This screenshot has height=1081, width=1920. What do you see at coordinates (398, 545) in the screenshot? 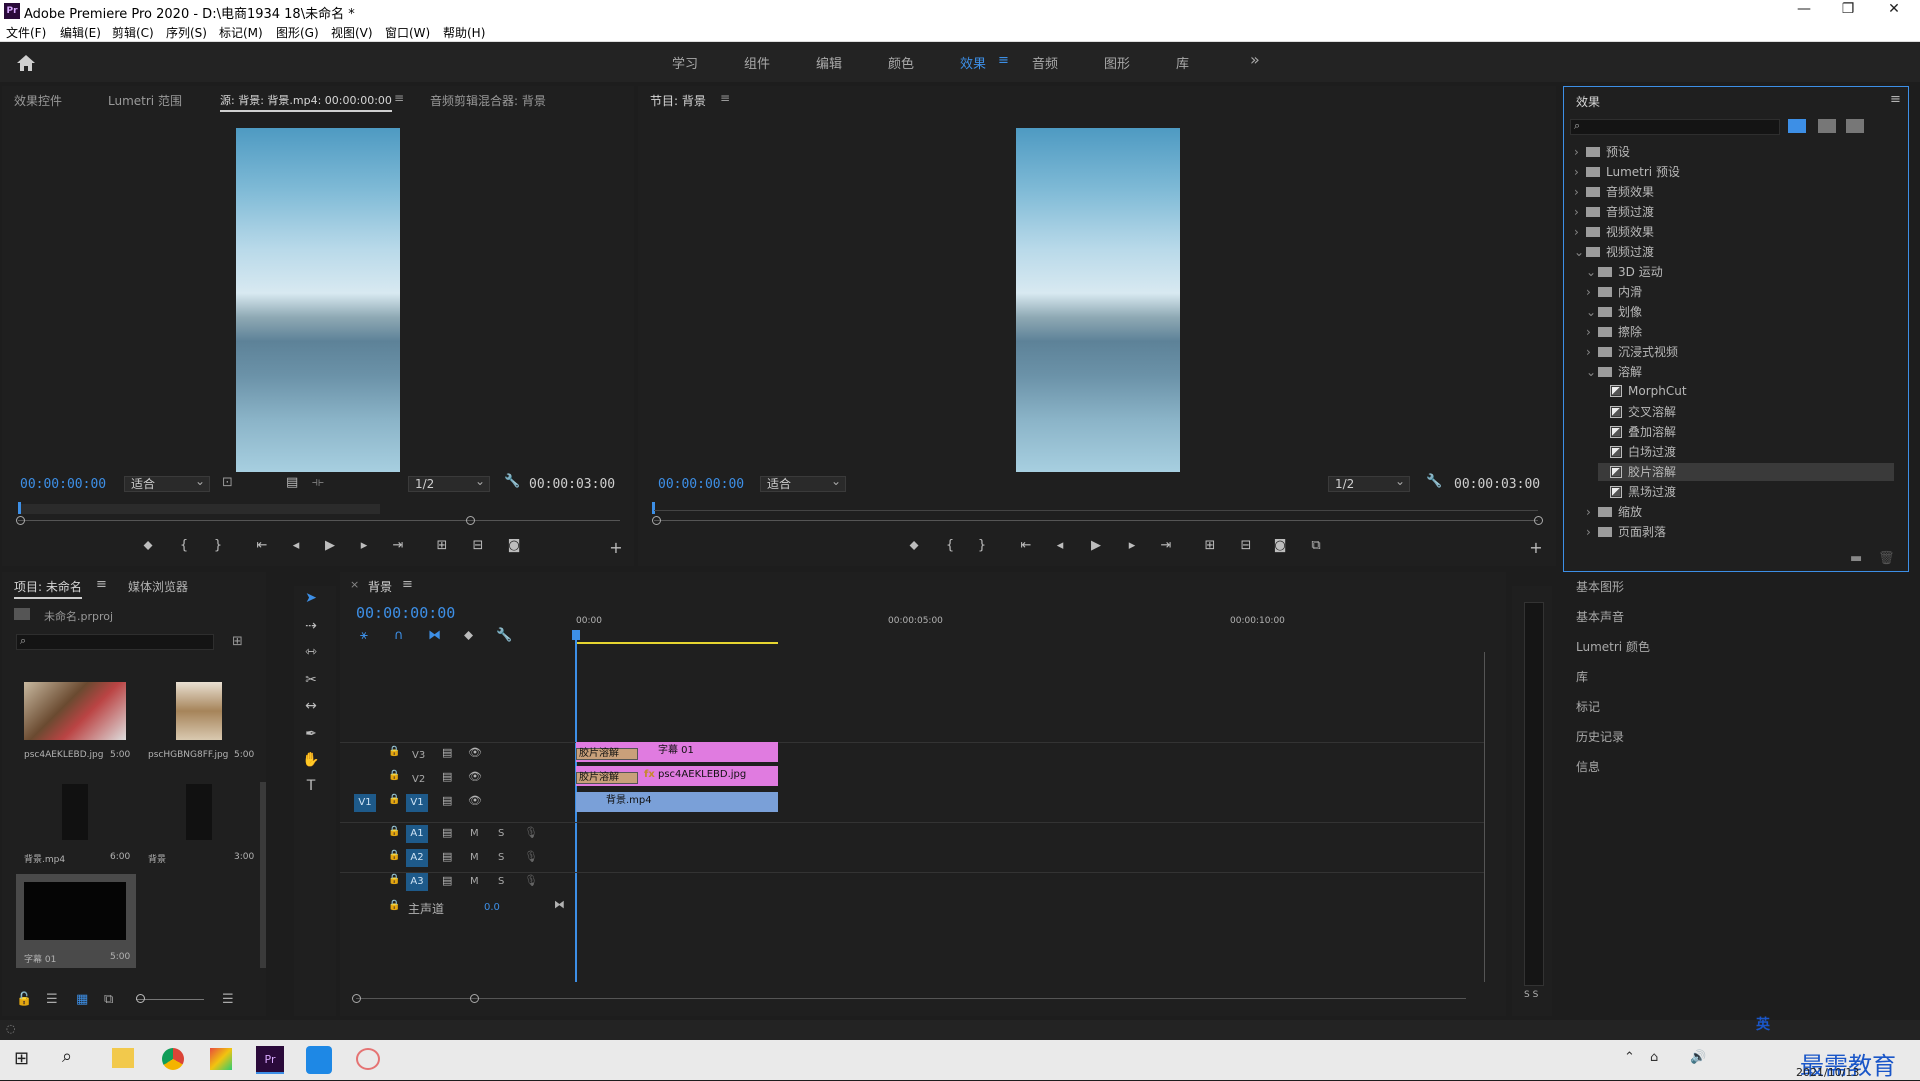
I see `source-go-to-out-icon: ⇥` at bounding box center [398, 545].